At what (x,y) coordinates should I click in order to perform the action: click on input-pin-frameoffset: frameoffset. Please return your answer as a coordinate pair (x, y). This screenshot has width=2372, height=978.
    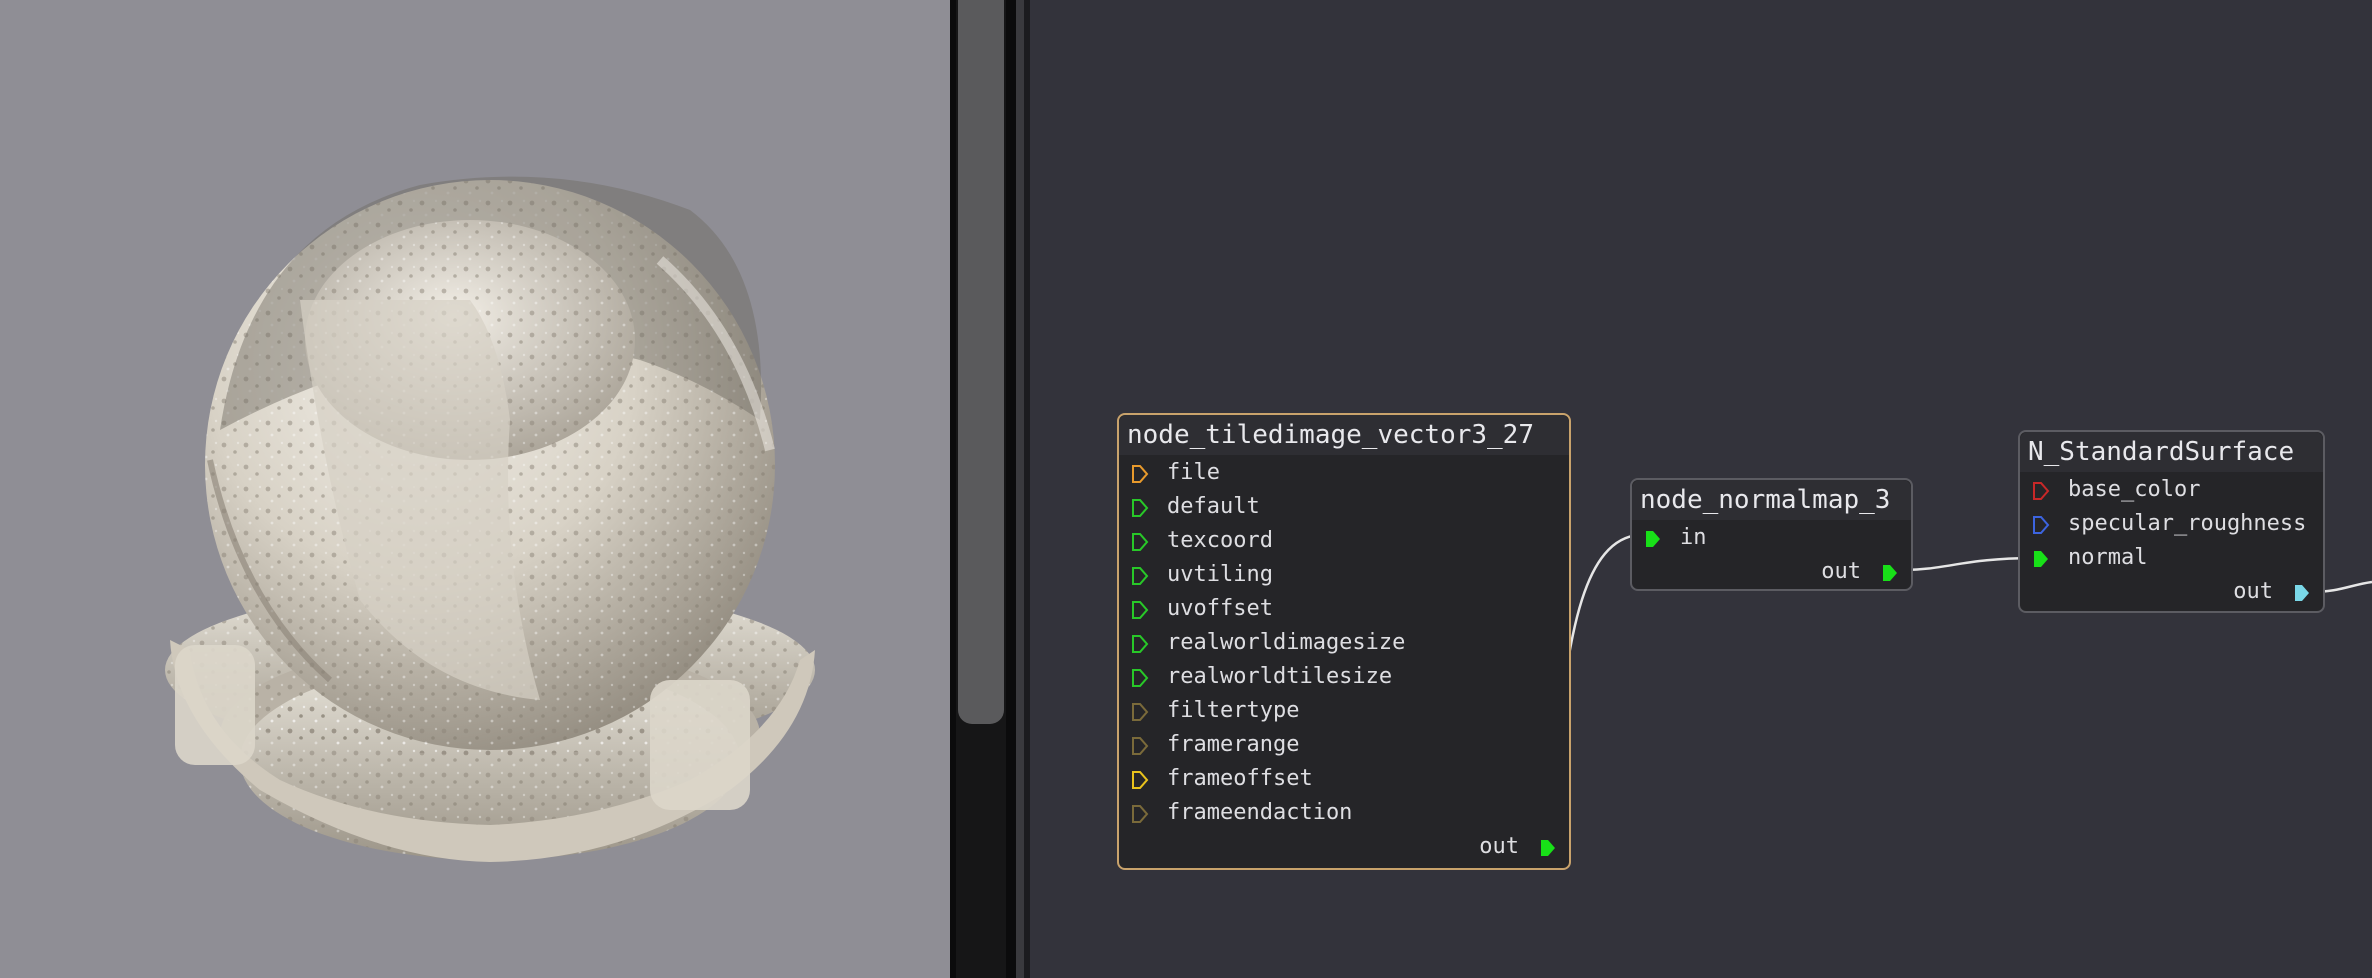
    Looking at the image, I should click on (1222, 779).